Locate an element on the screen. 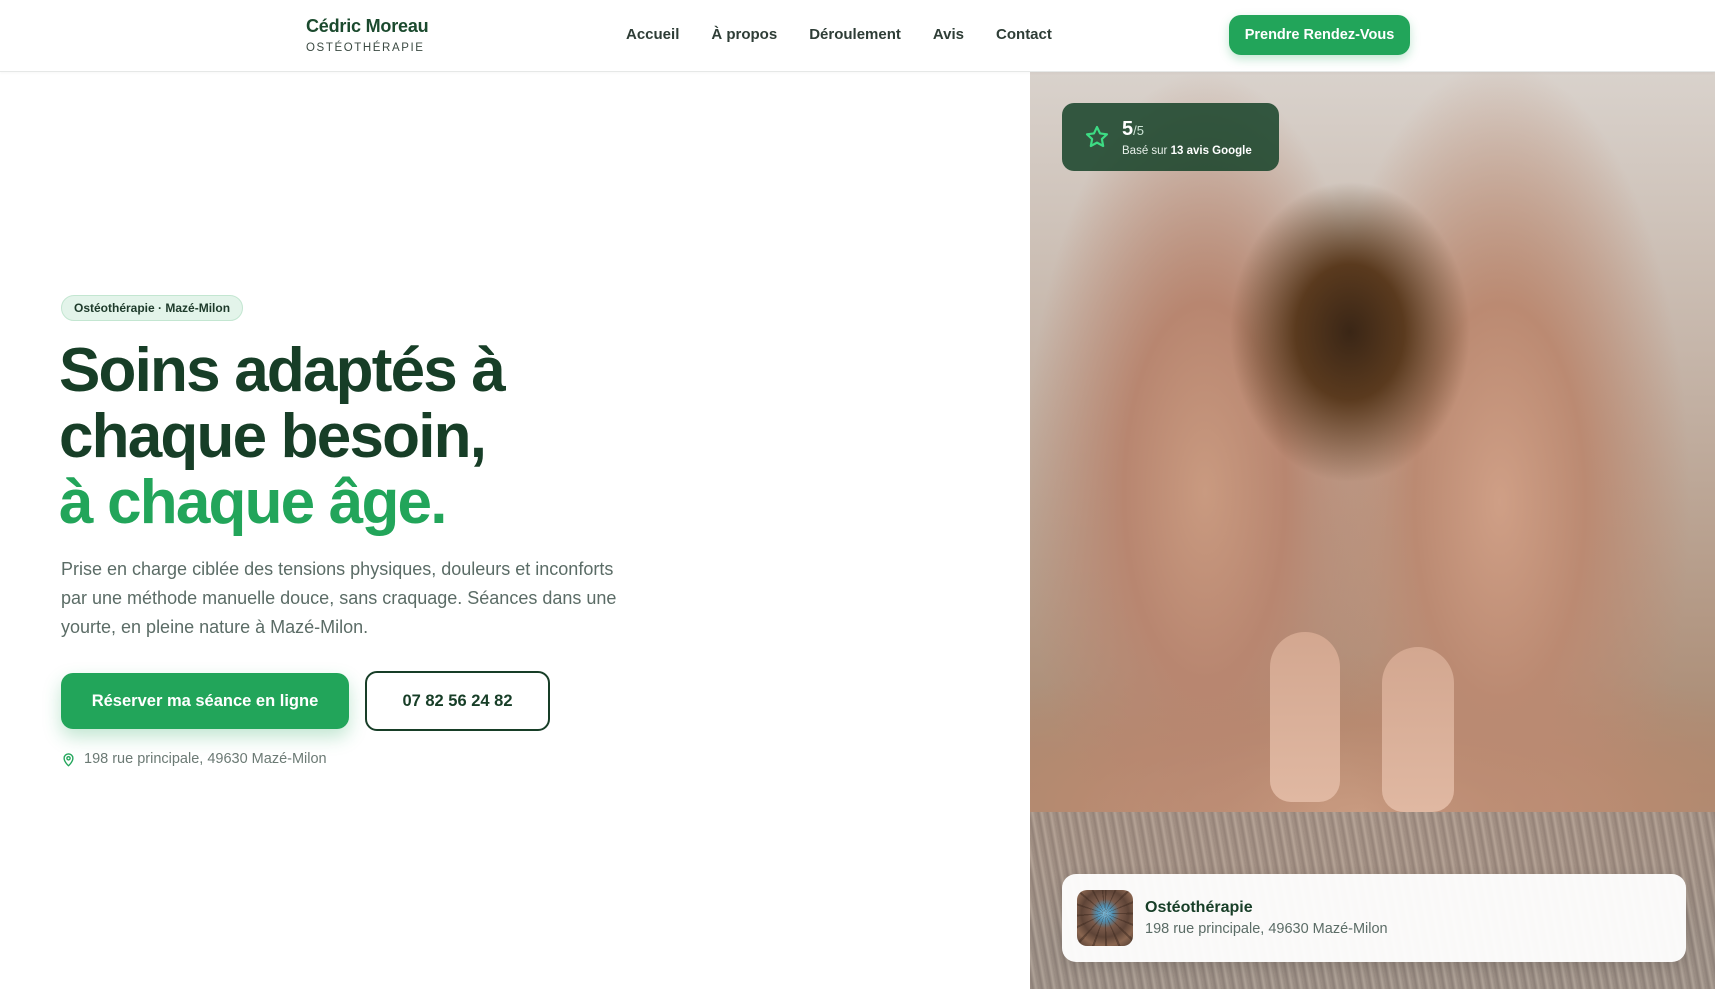  map-pin-icon is located at coordinates (68, 759).